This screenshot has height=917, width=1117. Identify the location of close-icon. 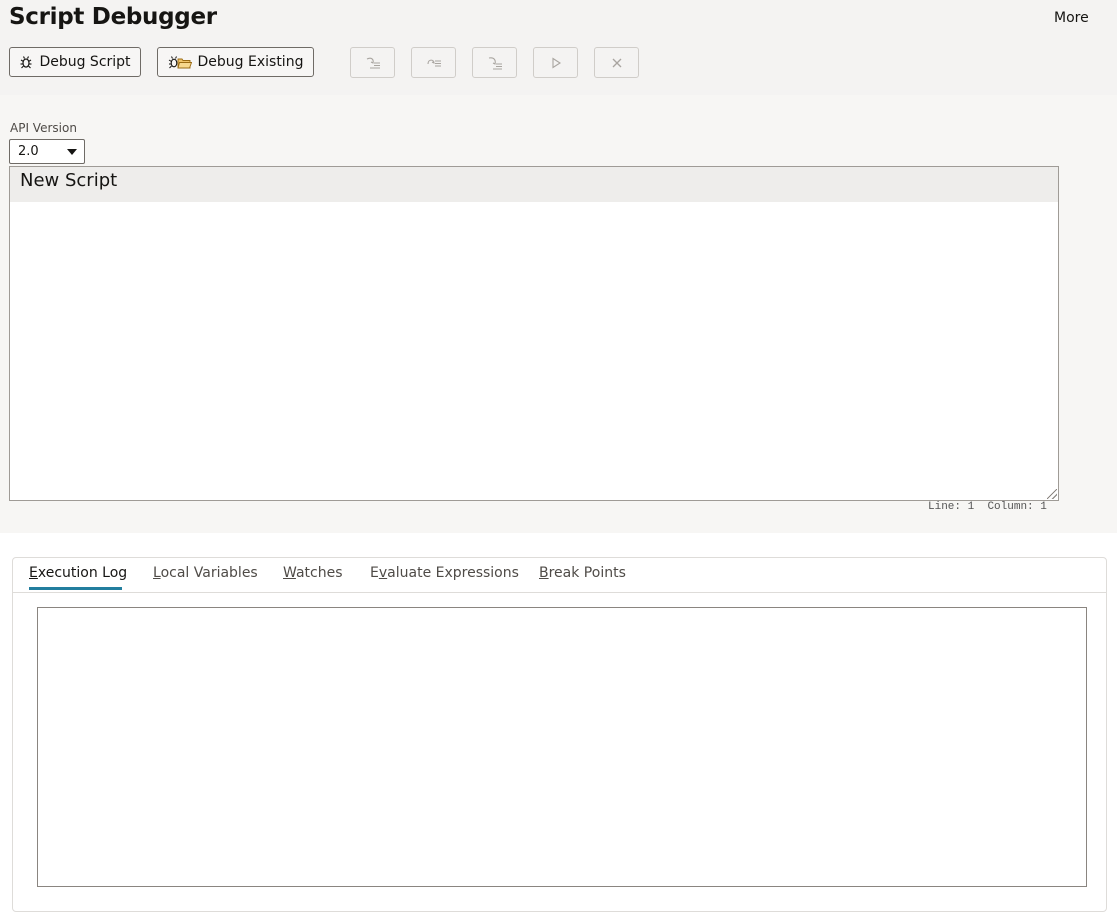
(617, 63).